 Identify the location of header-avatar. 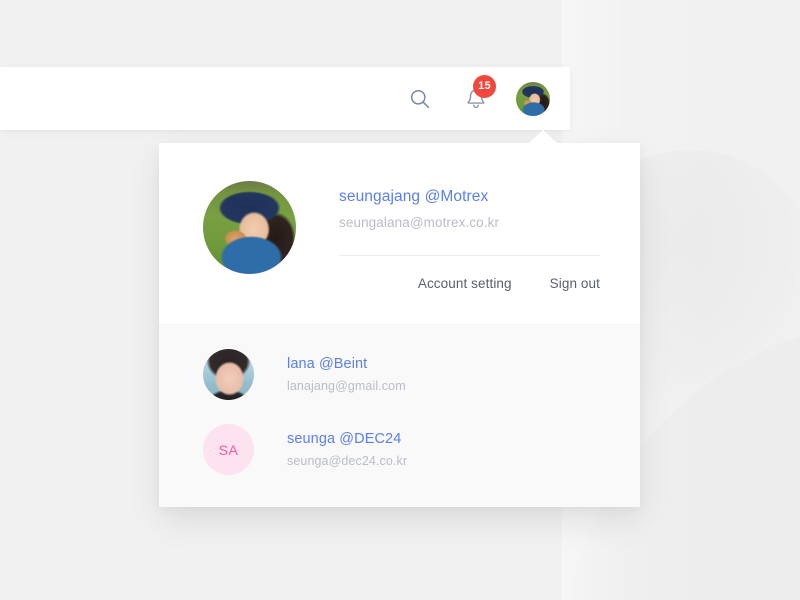
(533, 98).